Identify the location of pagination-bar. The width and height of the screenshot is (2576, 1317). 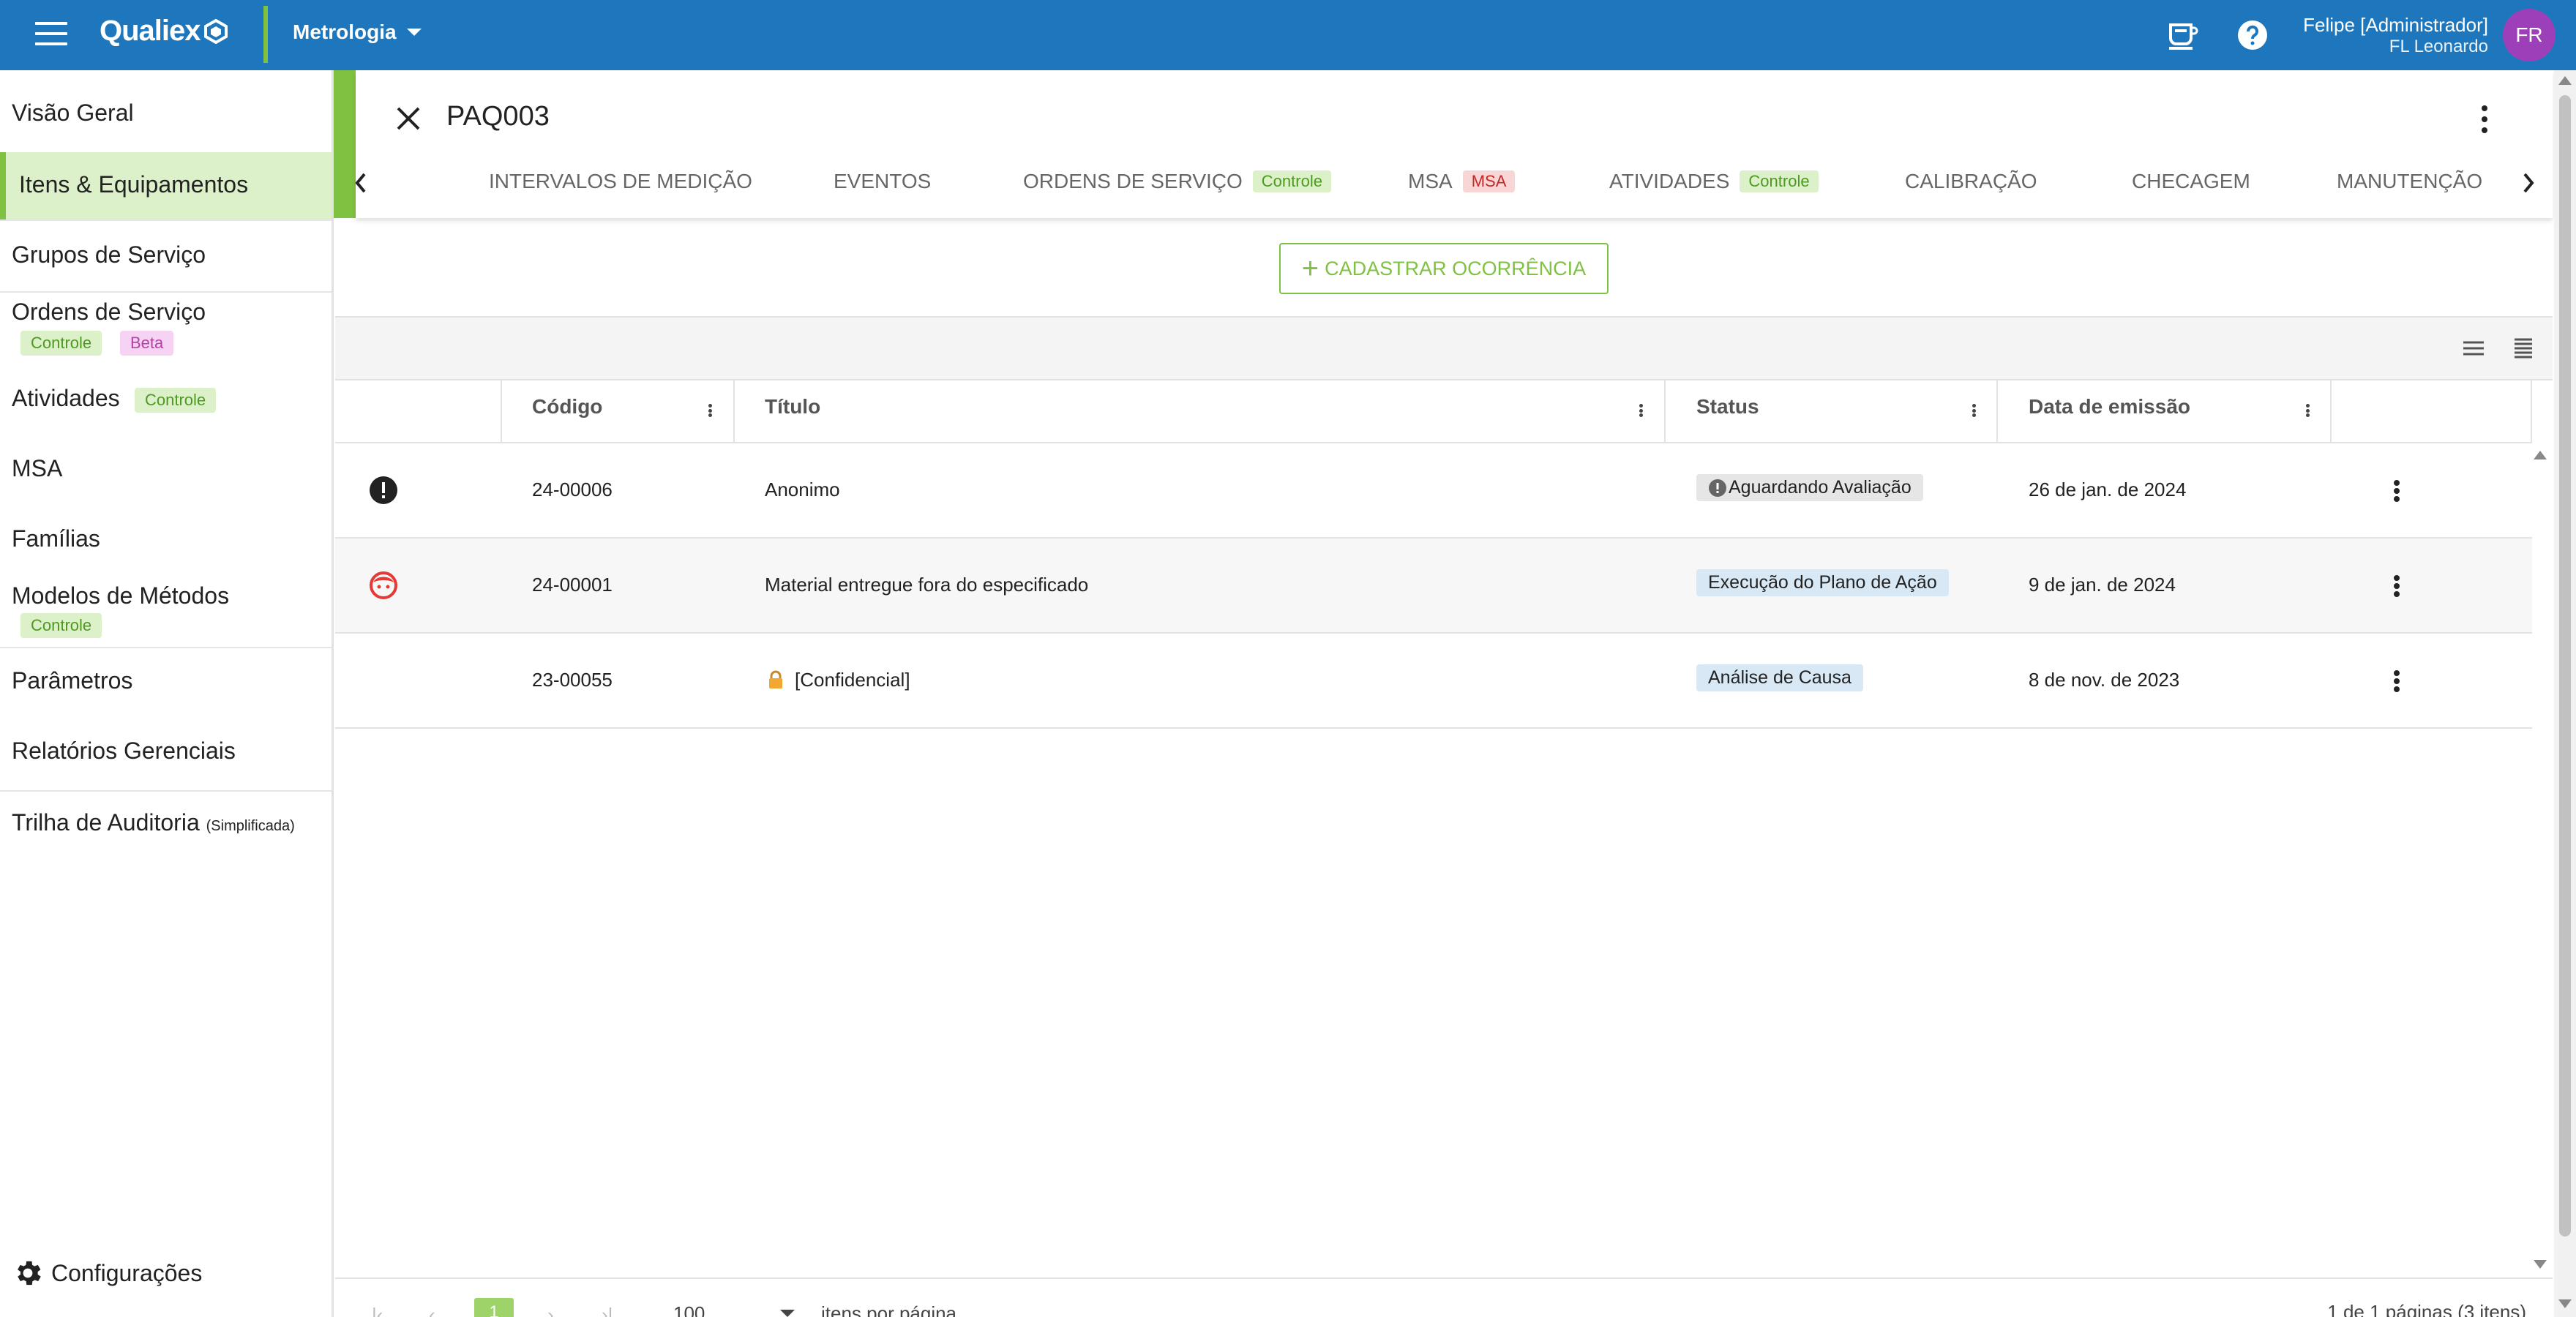
(1444, 1297).